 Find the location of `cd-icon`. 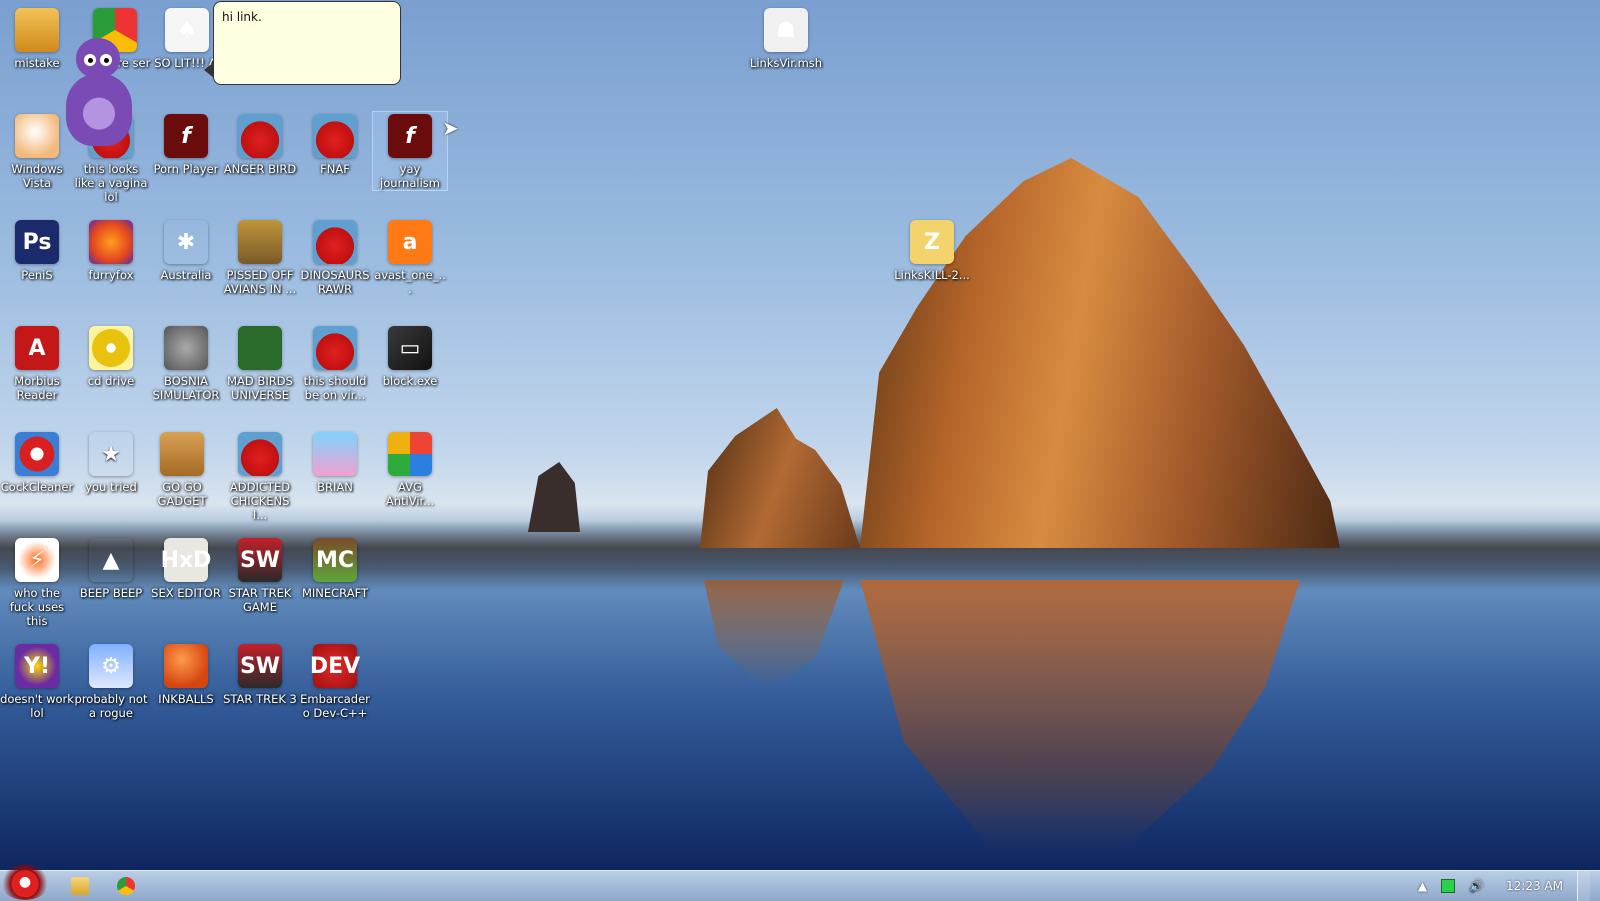

cd-icon is located at coordinates (111, 348).